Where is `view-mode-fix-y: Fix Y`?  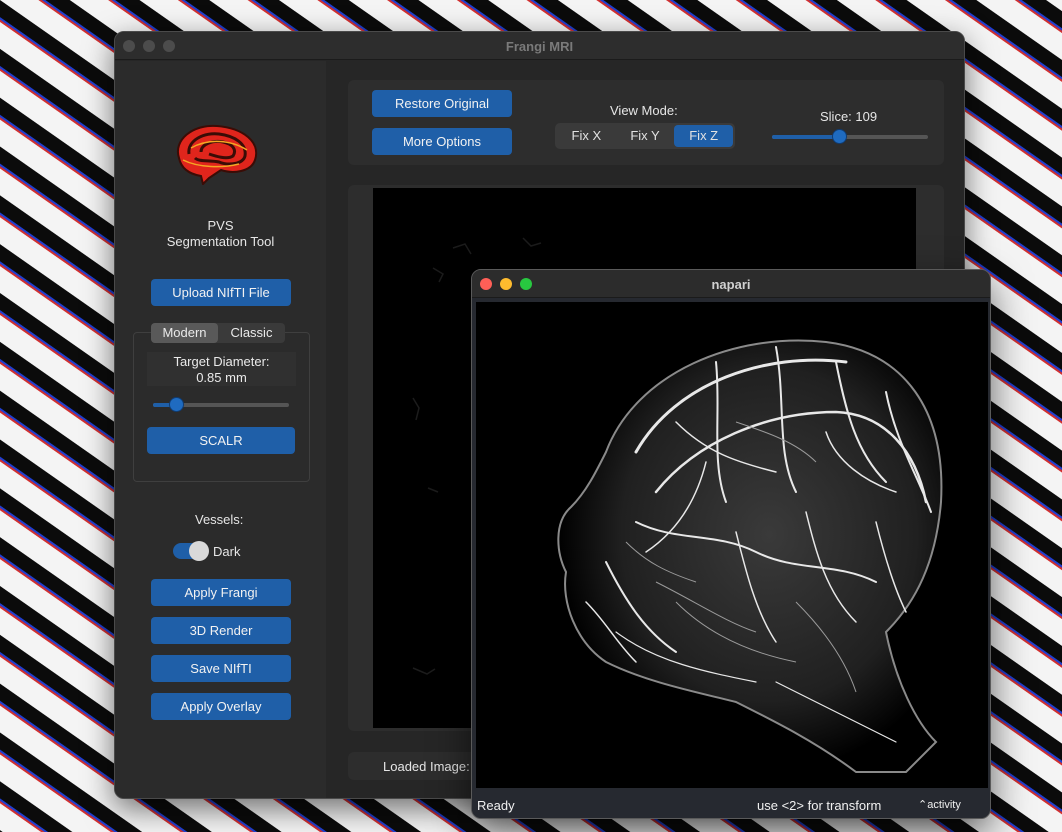
view-mode-fix-y: Fix Y is located at coordinates (645, 136).